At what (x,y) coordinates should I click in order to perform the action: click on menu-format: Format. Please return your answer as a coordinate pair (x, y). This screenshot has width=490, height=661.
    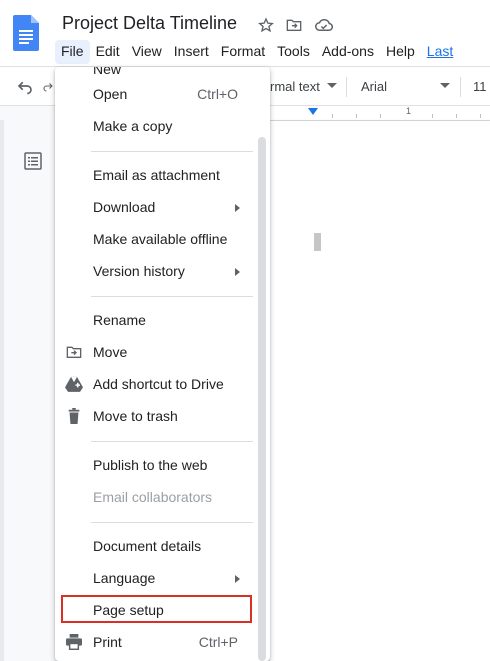
    Looking at the image, I should click on (243, 52).